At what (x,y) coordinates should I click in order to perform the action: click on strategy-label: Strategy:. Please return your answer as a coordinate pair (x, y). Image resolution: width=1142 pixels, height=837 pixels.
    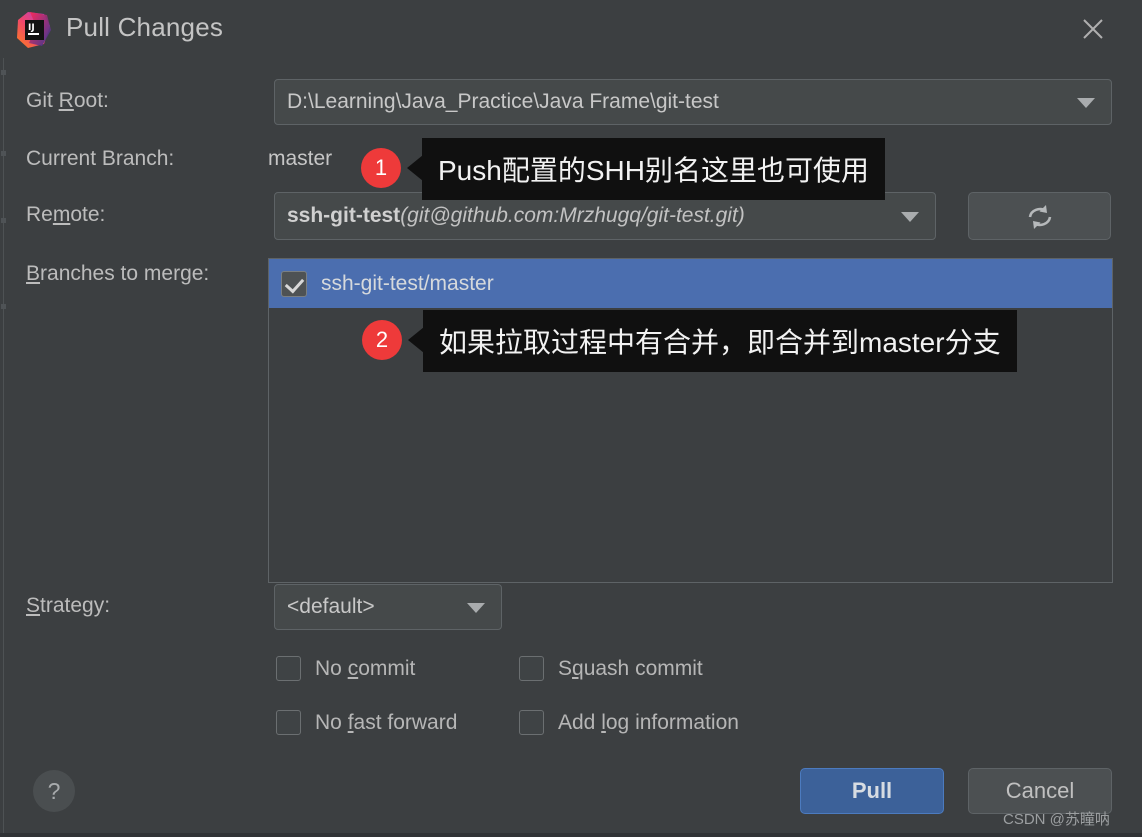
    Looking at the image, I should click on (68, 605).